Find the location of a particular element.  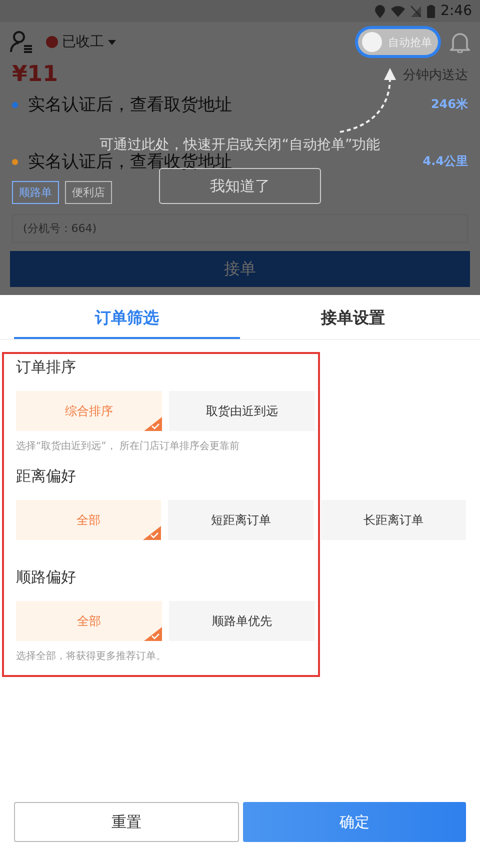

location-icon is located at coordinates (379, 11).